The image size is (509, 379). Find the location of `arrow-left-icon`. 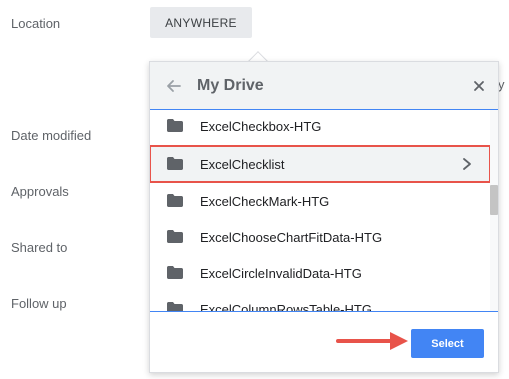

arrow-left-icon is located at coordinates (174, 86).